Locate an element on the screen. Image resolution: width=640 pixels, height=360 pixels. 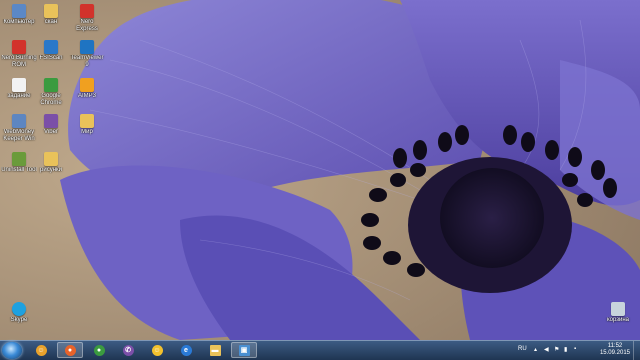
taskbar-app-explorer: ▬ is located at coordinates (215, 350).